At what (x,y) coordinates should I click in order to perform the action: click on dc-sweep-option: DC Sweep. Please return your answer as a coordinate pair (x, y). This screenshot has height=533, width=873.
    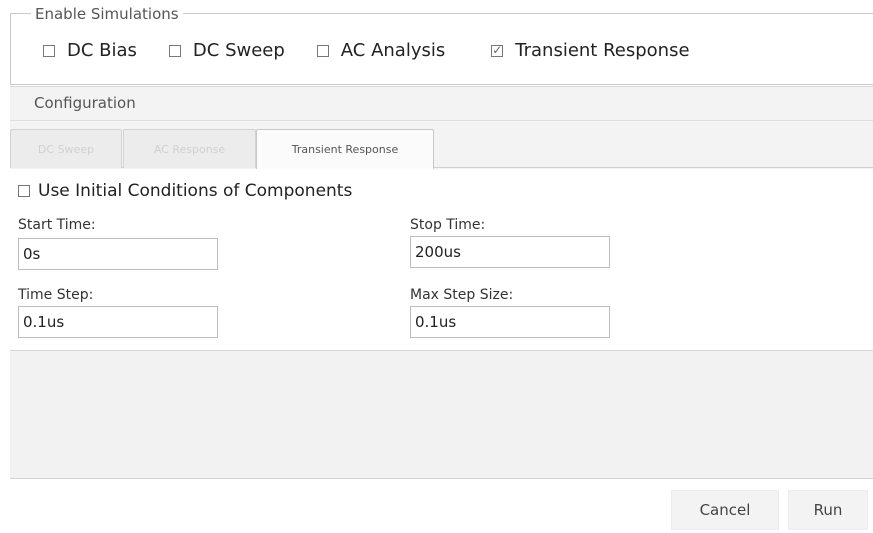
    Looking at the image, I should click on (226, 50).